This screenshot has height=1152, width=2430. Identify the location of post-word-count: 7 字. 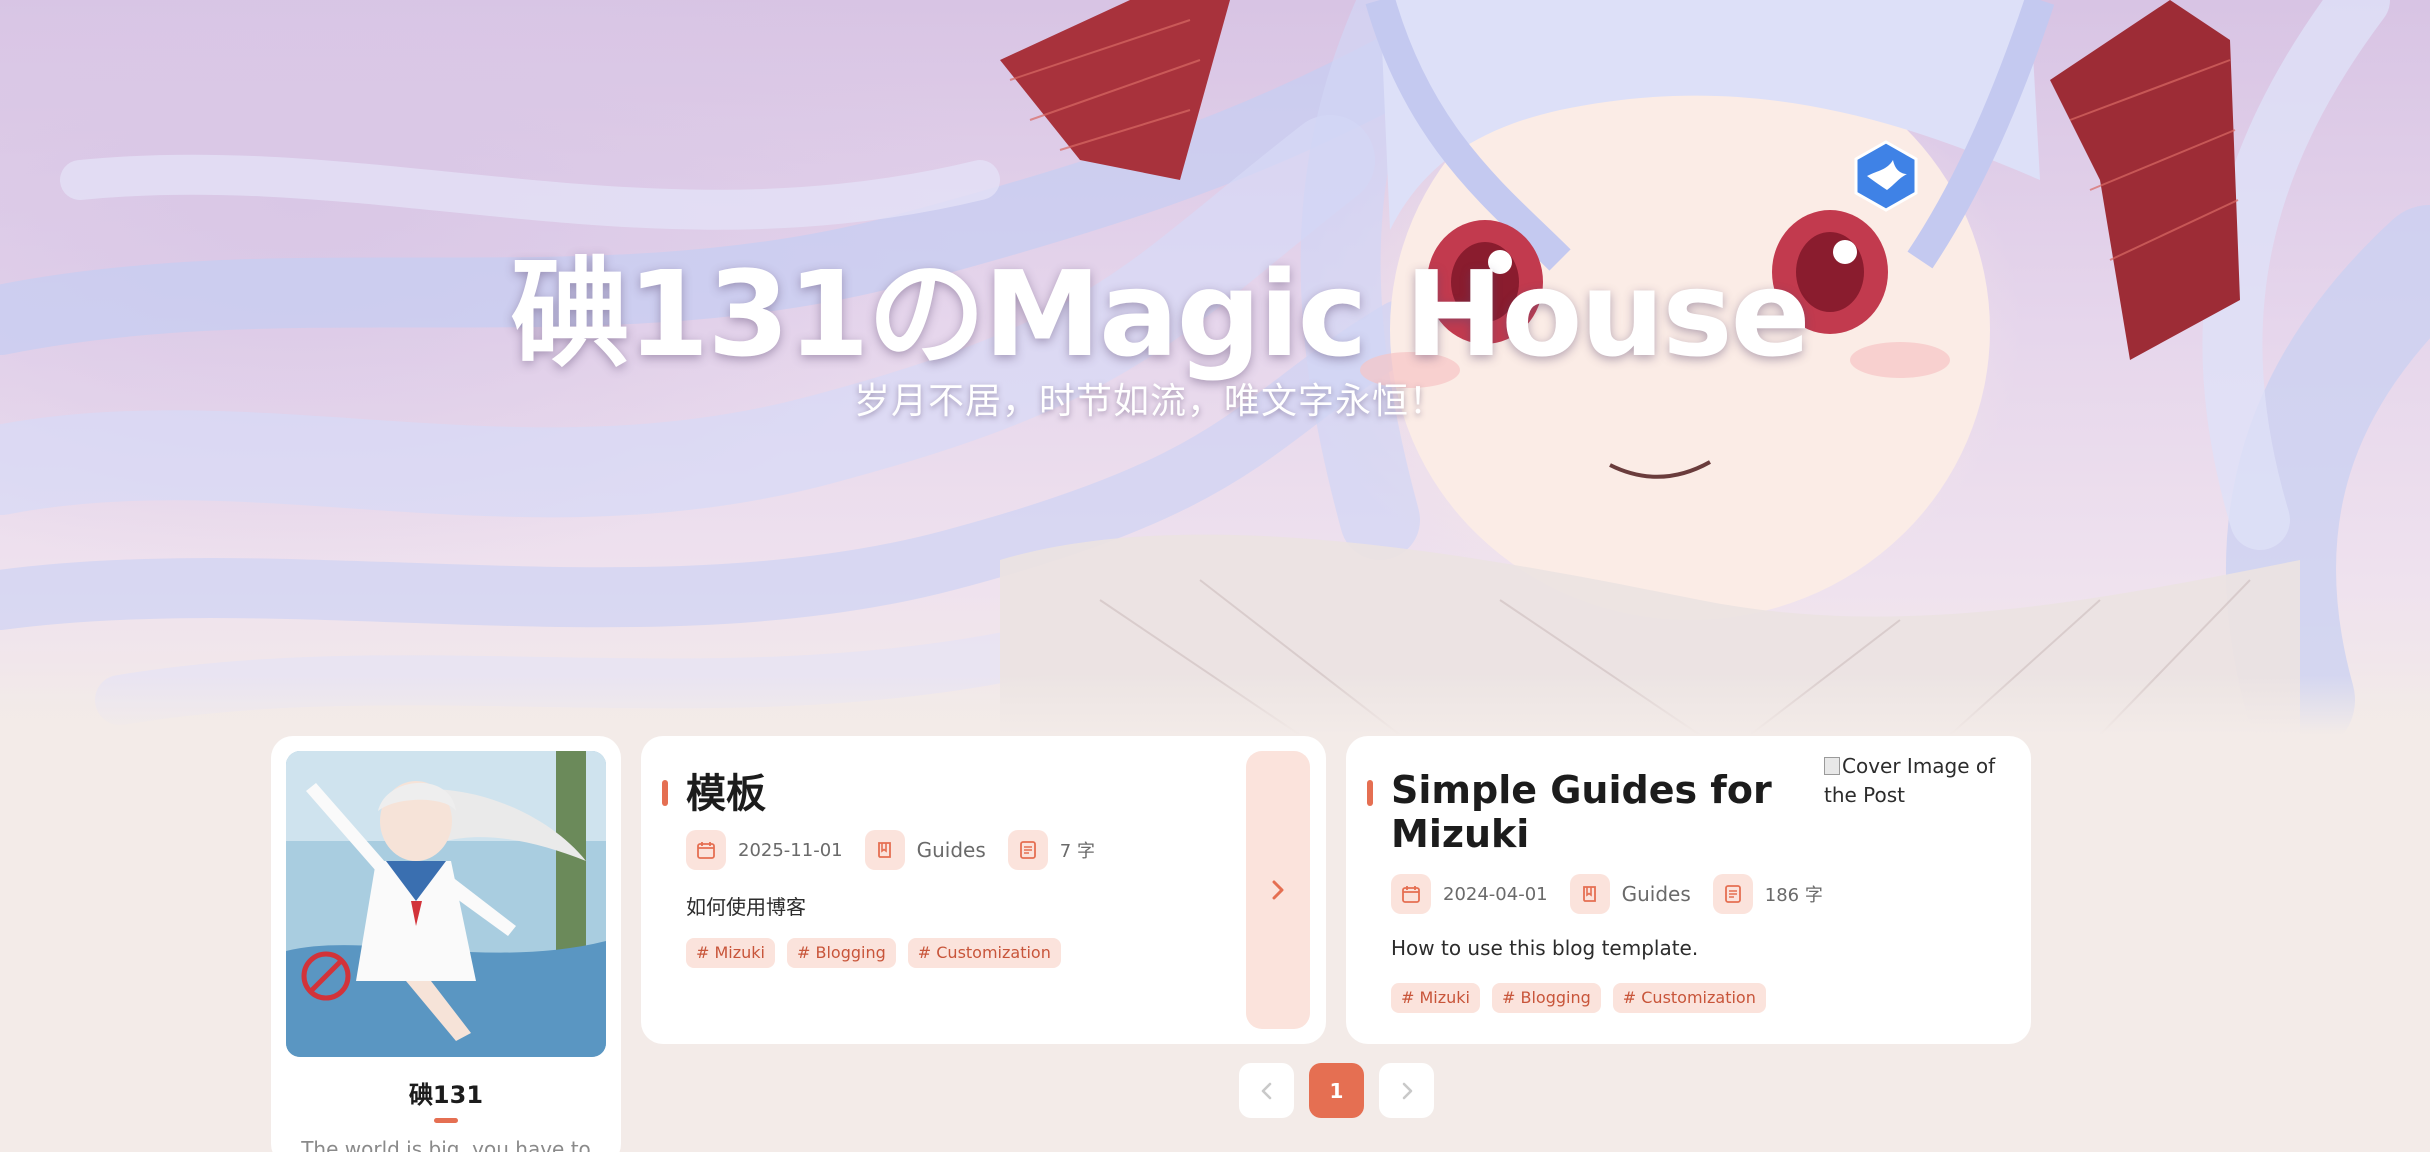
(1051, 850).